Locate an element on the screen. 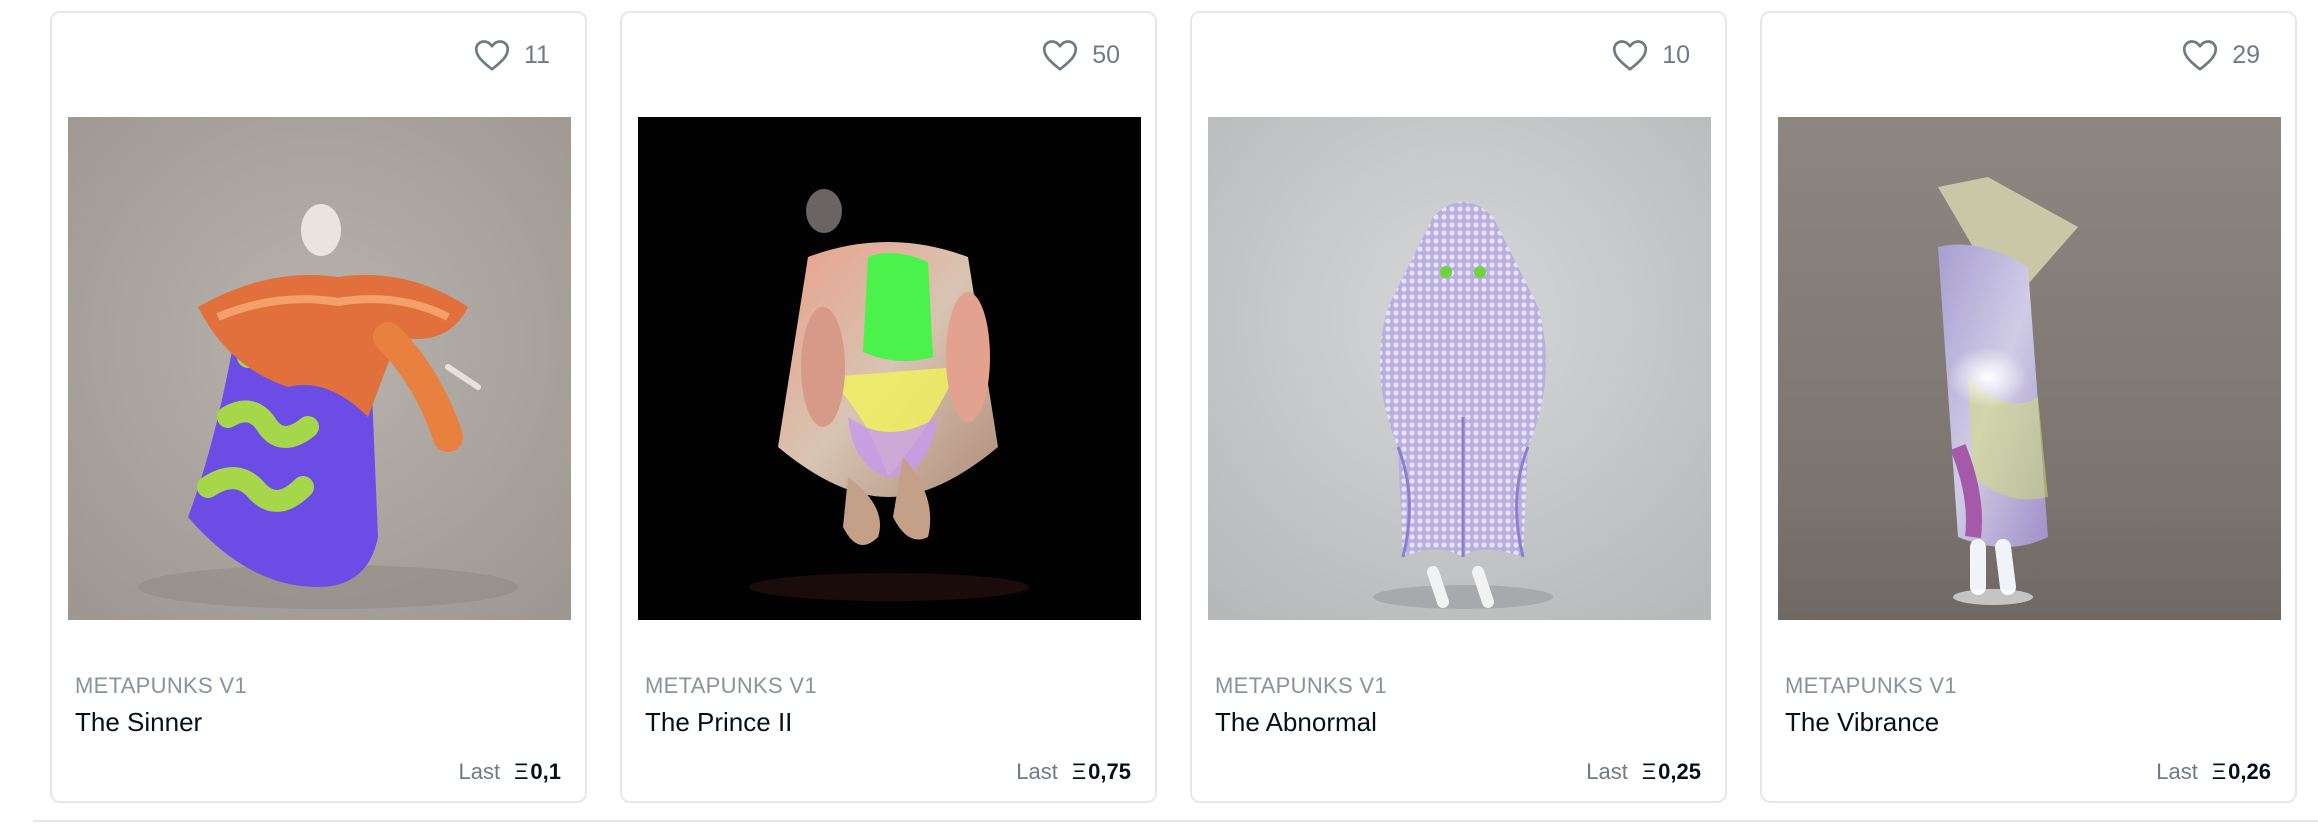 This screenshot has height=828, width=2318. price-amount: 0,26 is located at coordinates (2249, 771).